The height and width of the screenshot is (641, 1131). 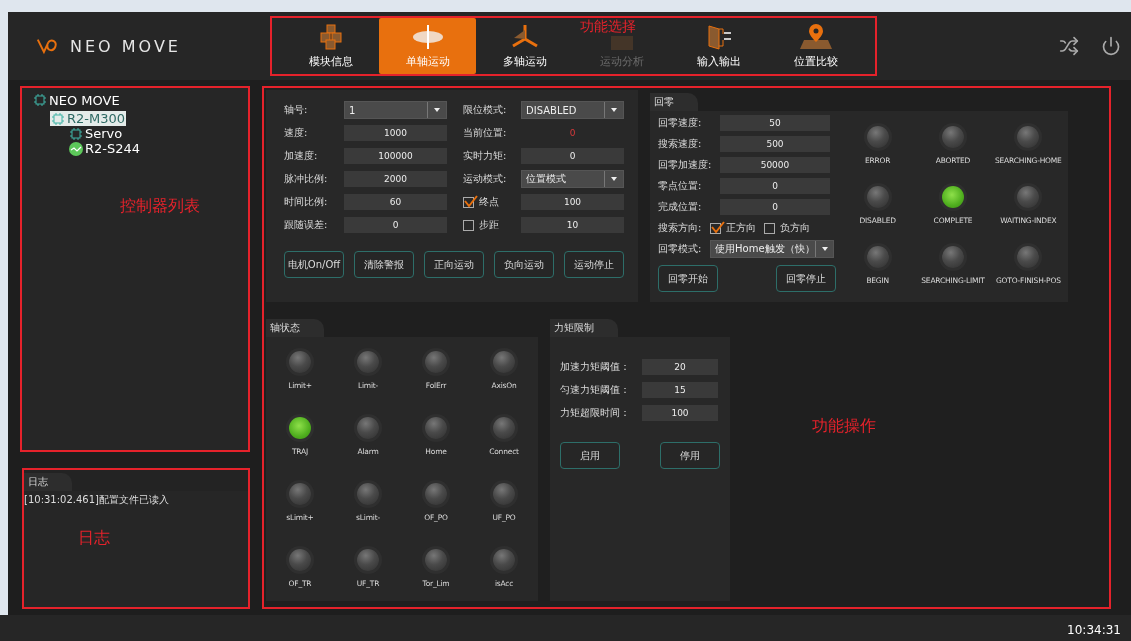 I want to click on field-label: 实时力矩:, so click(x=485, y=156).